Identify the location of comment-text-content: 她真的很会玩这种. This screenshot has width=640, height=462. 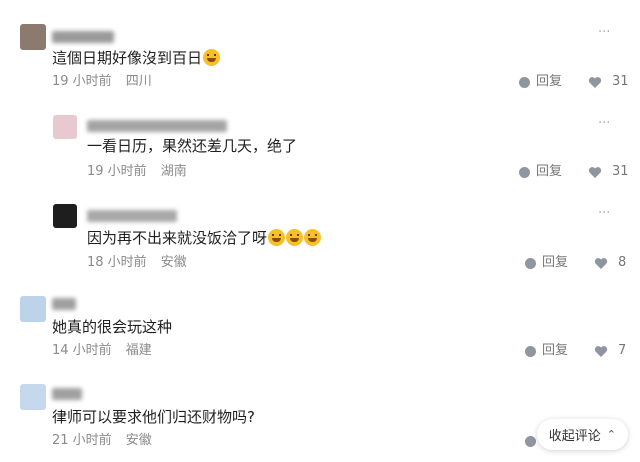
(112, 327).